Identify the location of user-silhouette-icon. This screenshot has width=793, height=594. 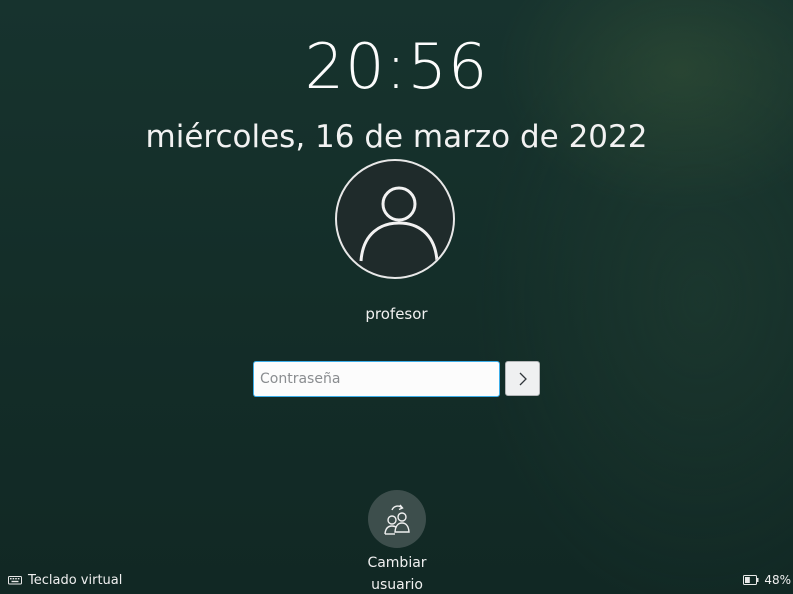
(399, 224).